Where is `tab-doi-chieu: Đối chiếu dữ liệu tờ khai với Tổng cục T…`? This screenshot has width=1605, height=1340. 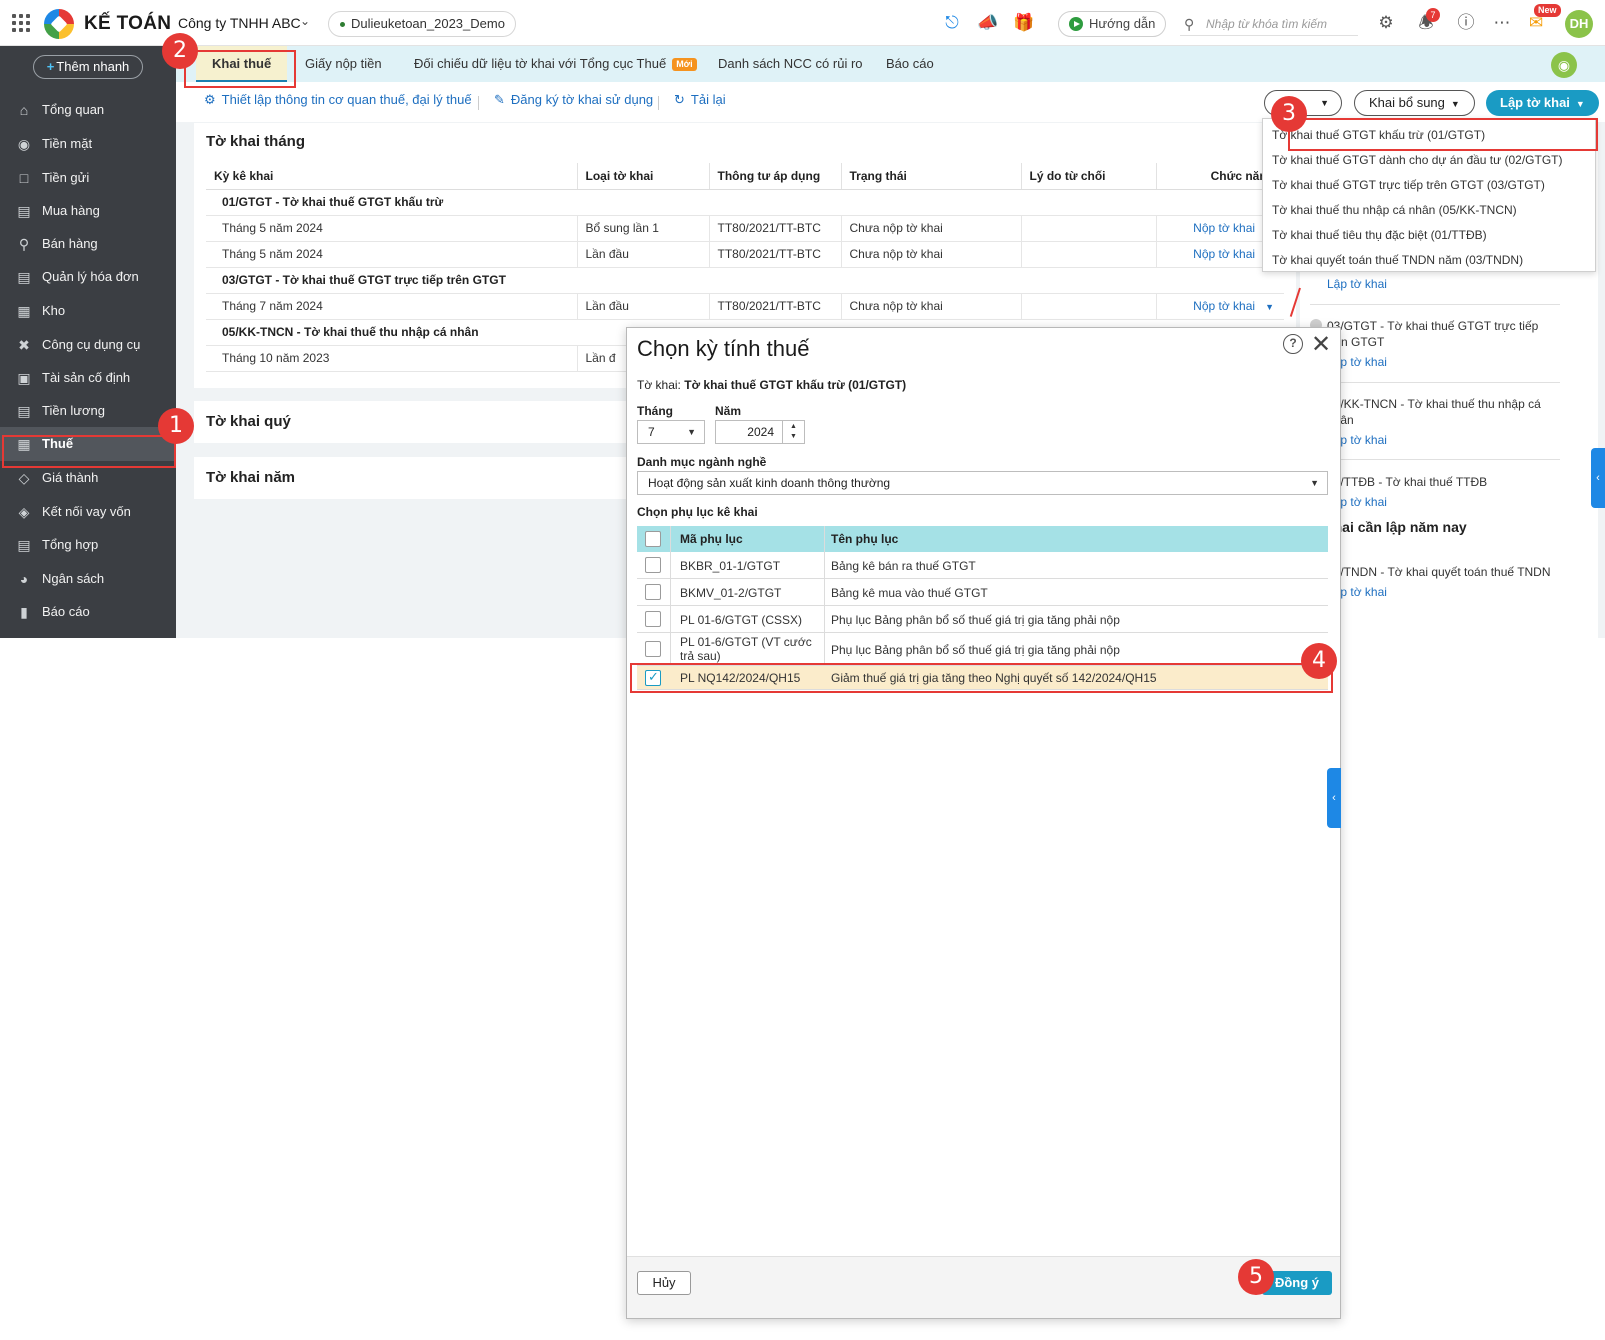 tab-doi-chieu: Đối chiếu dữ liệu tờ khai với Tổng cục T… is located at coordinates (555, 64).